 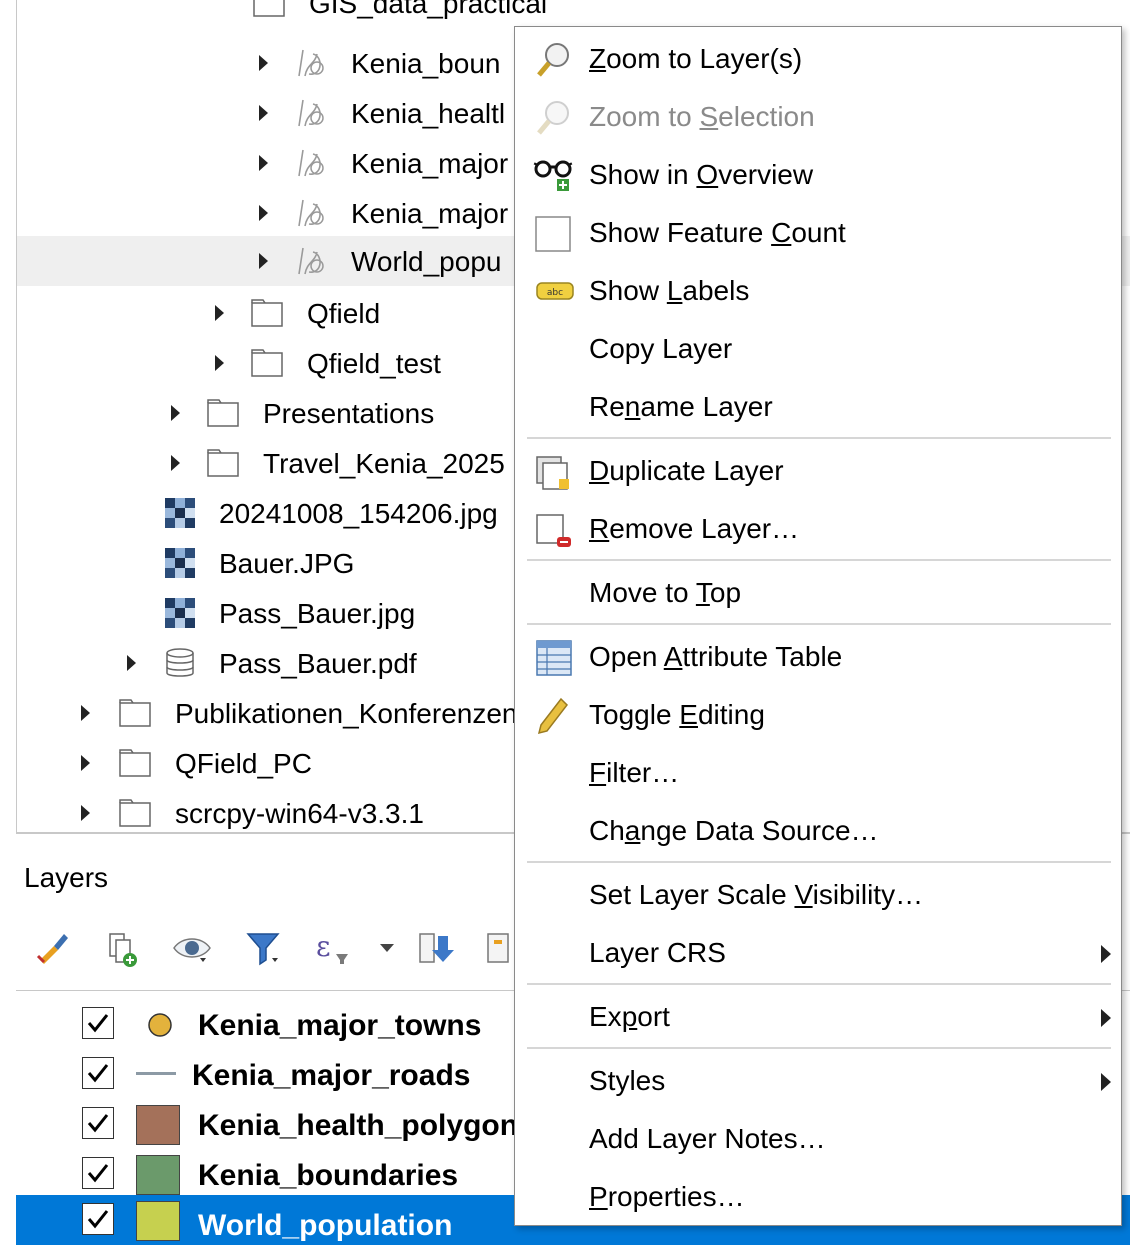 I want to click on dropdown-arrow-icon, so click(x=394, y=948).